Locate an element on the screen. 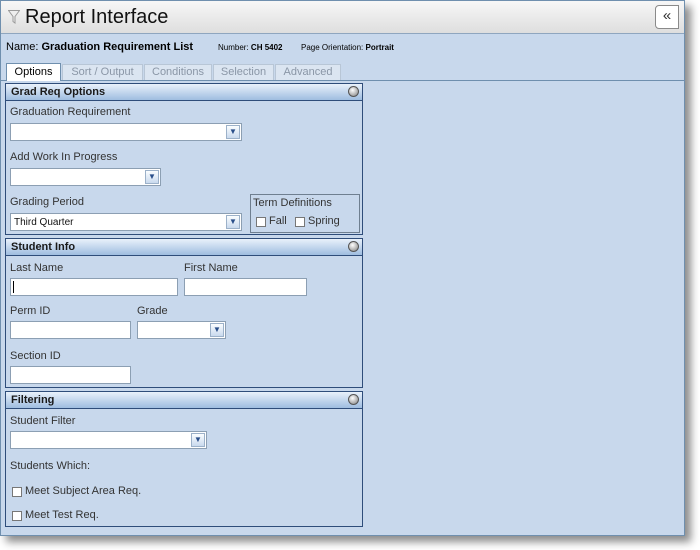 The width and height of the screenshot is (700, 550). number-label: Number: is located at coordinates (233, 47).